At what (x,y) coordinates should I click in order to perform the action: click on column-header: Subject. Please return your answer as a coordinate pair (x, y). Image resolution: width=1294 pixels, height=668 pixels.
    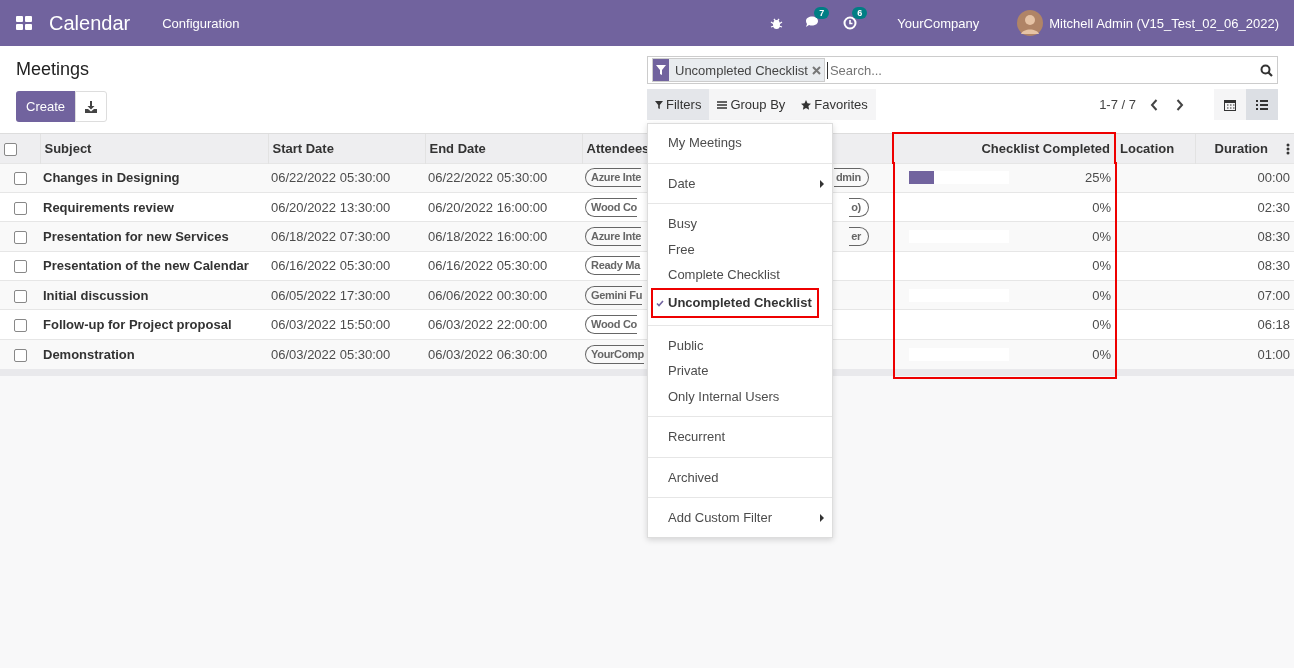
    Looking at the image, I should click on (68, 148).